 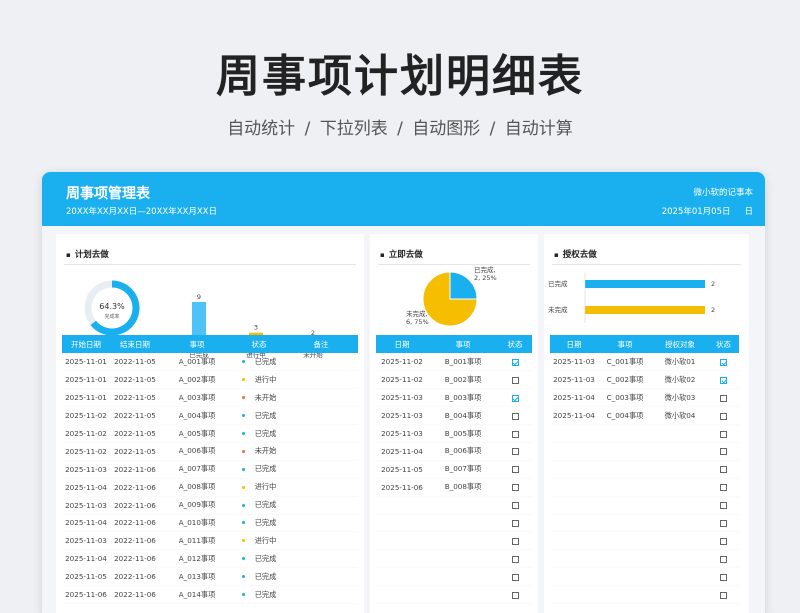 I want to click on date-cell: 2025-11-04, so click(x=574, y=398).